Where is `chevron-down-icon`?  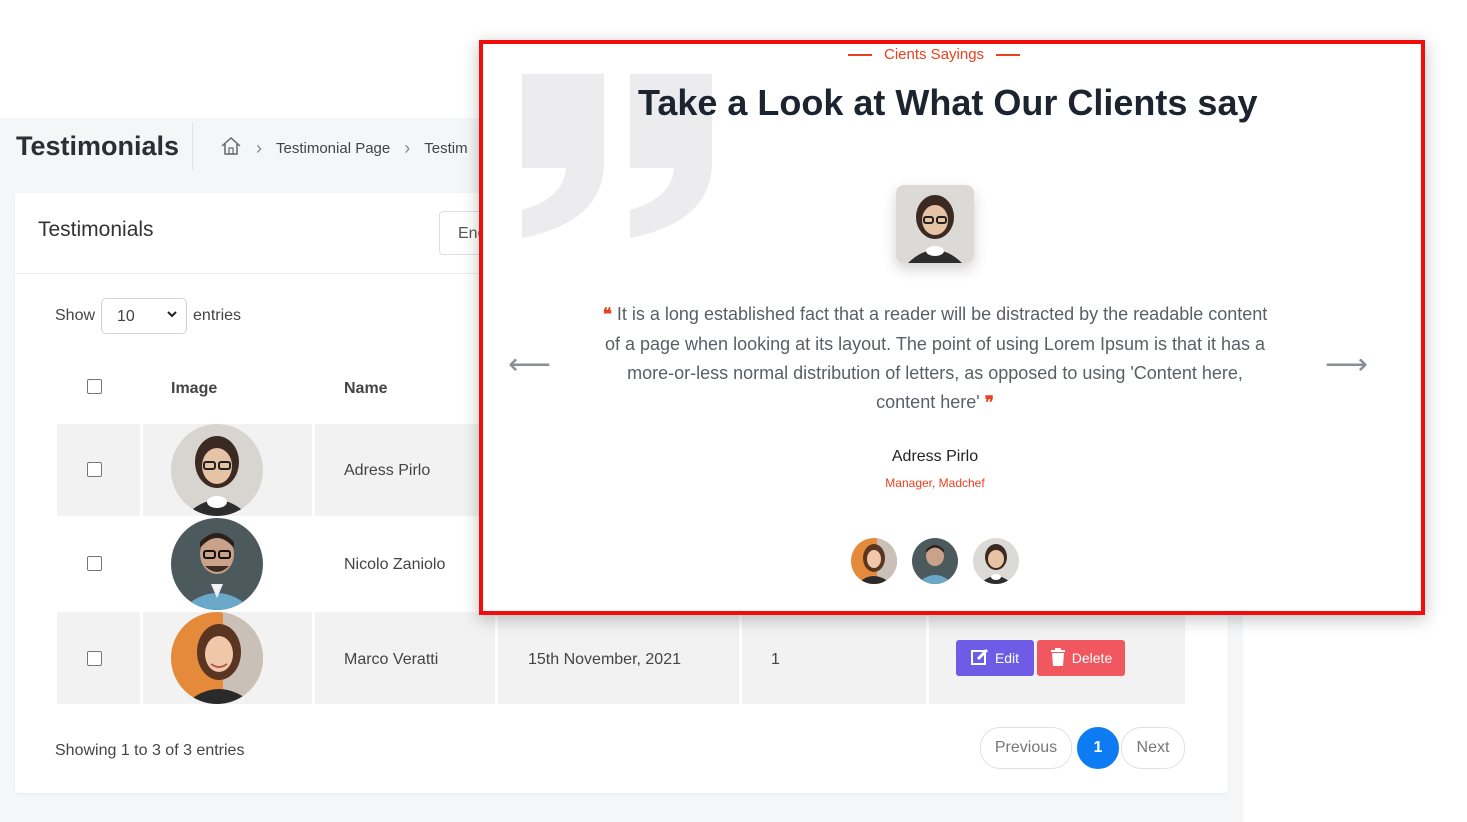 chevron-down-icon is located at coordinates (172, 315).